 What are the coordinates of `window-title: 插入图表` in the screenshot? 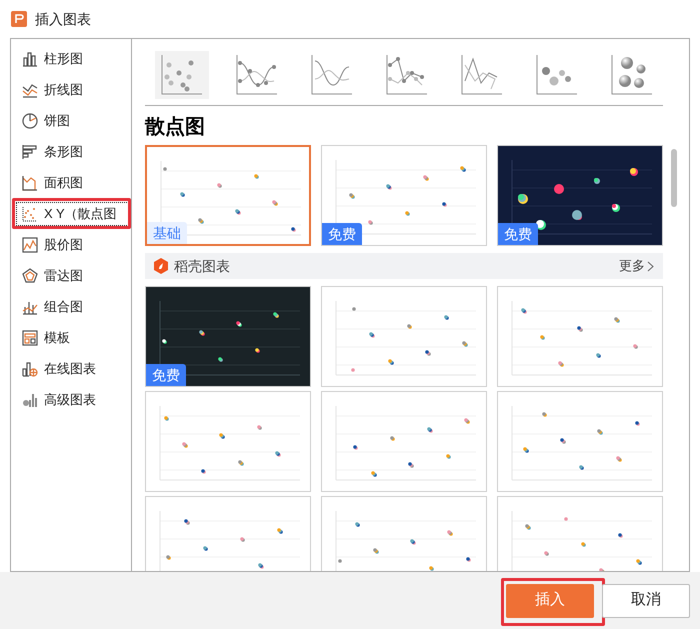 It's located at (63, 19).